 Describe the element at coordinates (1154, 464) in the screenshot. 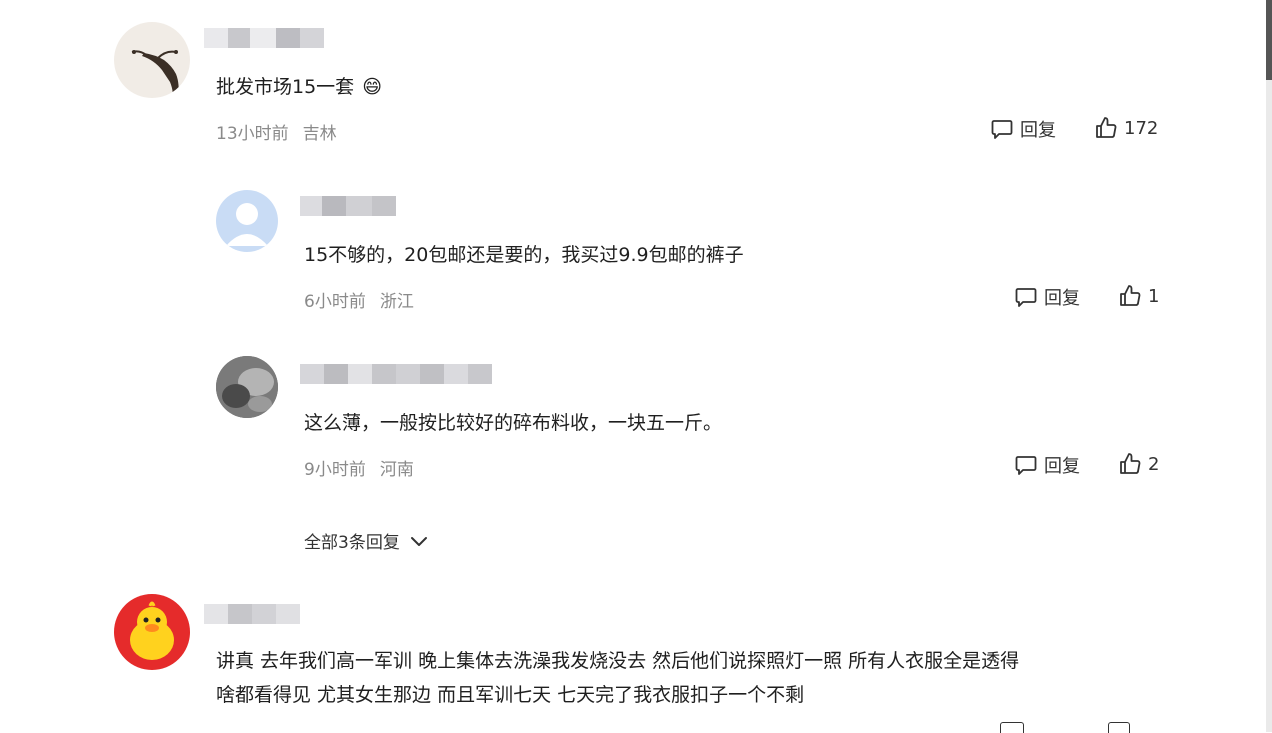

I see `like-count: 2` at that location.